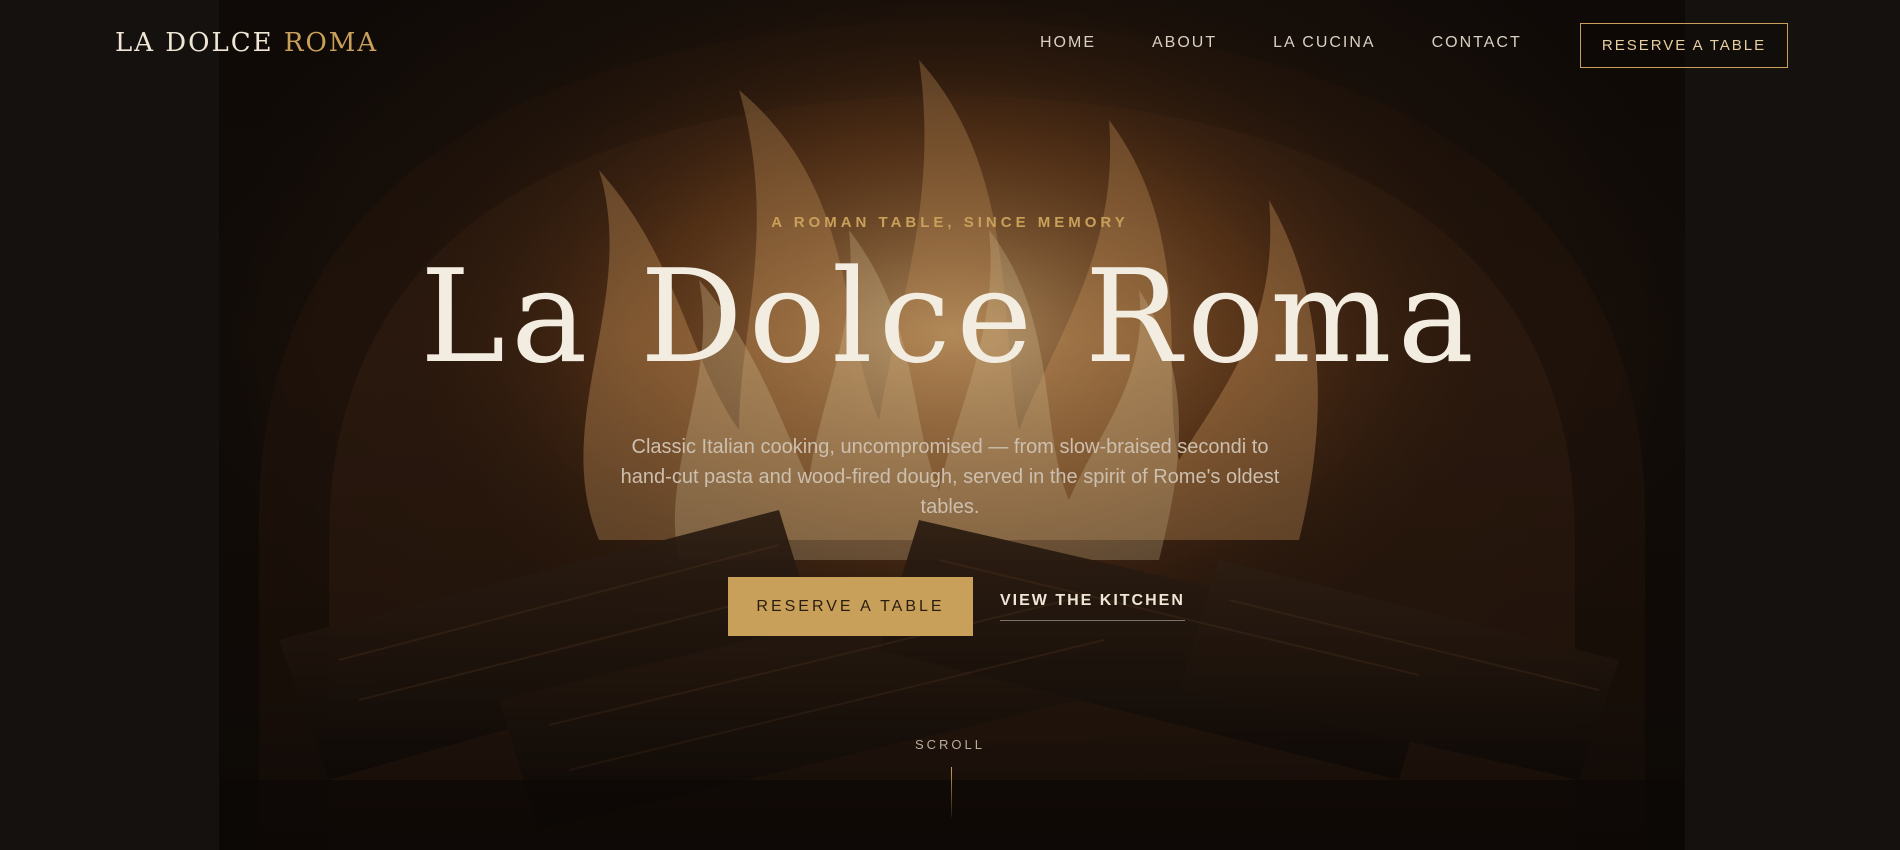  What do you see at coordinates (950, 222) in the screenshot?
I see `hero-eyebrow: A ROMAN TABLE, SINCE MEMORY` at bounding box center [950, 222].